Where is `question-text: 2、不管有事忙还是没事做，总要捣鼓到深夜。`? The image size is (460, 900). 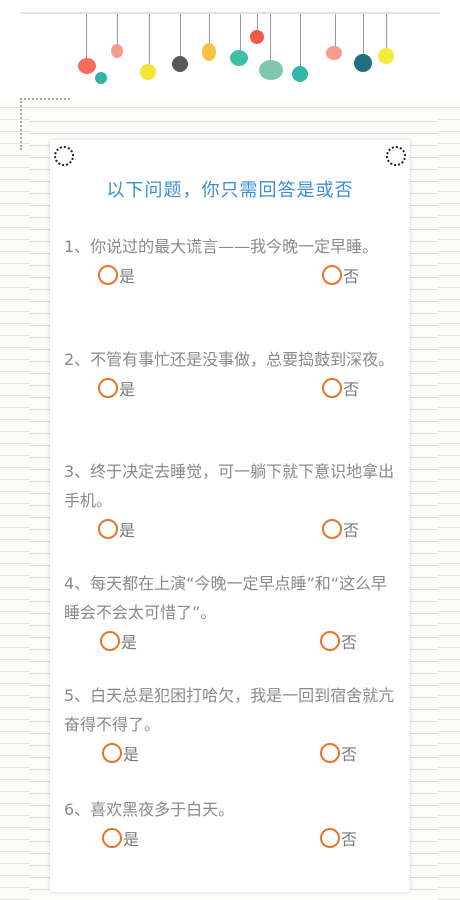
question-text: 2、不管有事忙还是没事做，总要捣鼓到深夜。 is located at coordinates (229, 359).